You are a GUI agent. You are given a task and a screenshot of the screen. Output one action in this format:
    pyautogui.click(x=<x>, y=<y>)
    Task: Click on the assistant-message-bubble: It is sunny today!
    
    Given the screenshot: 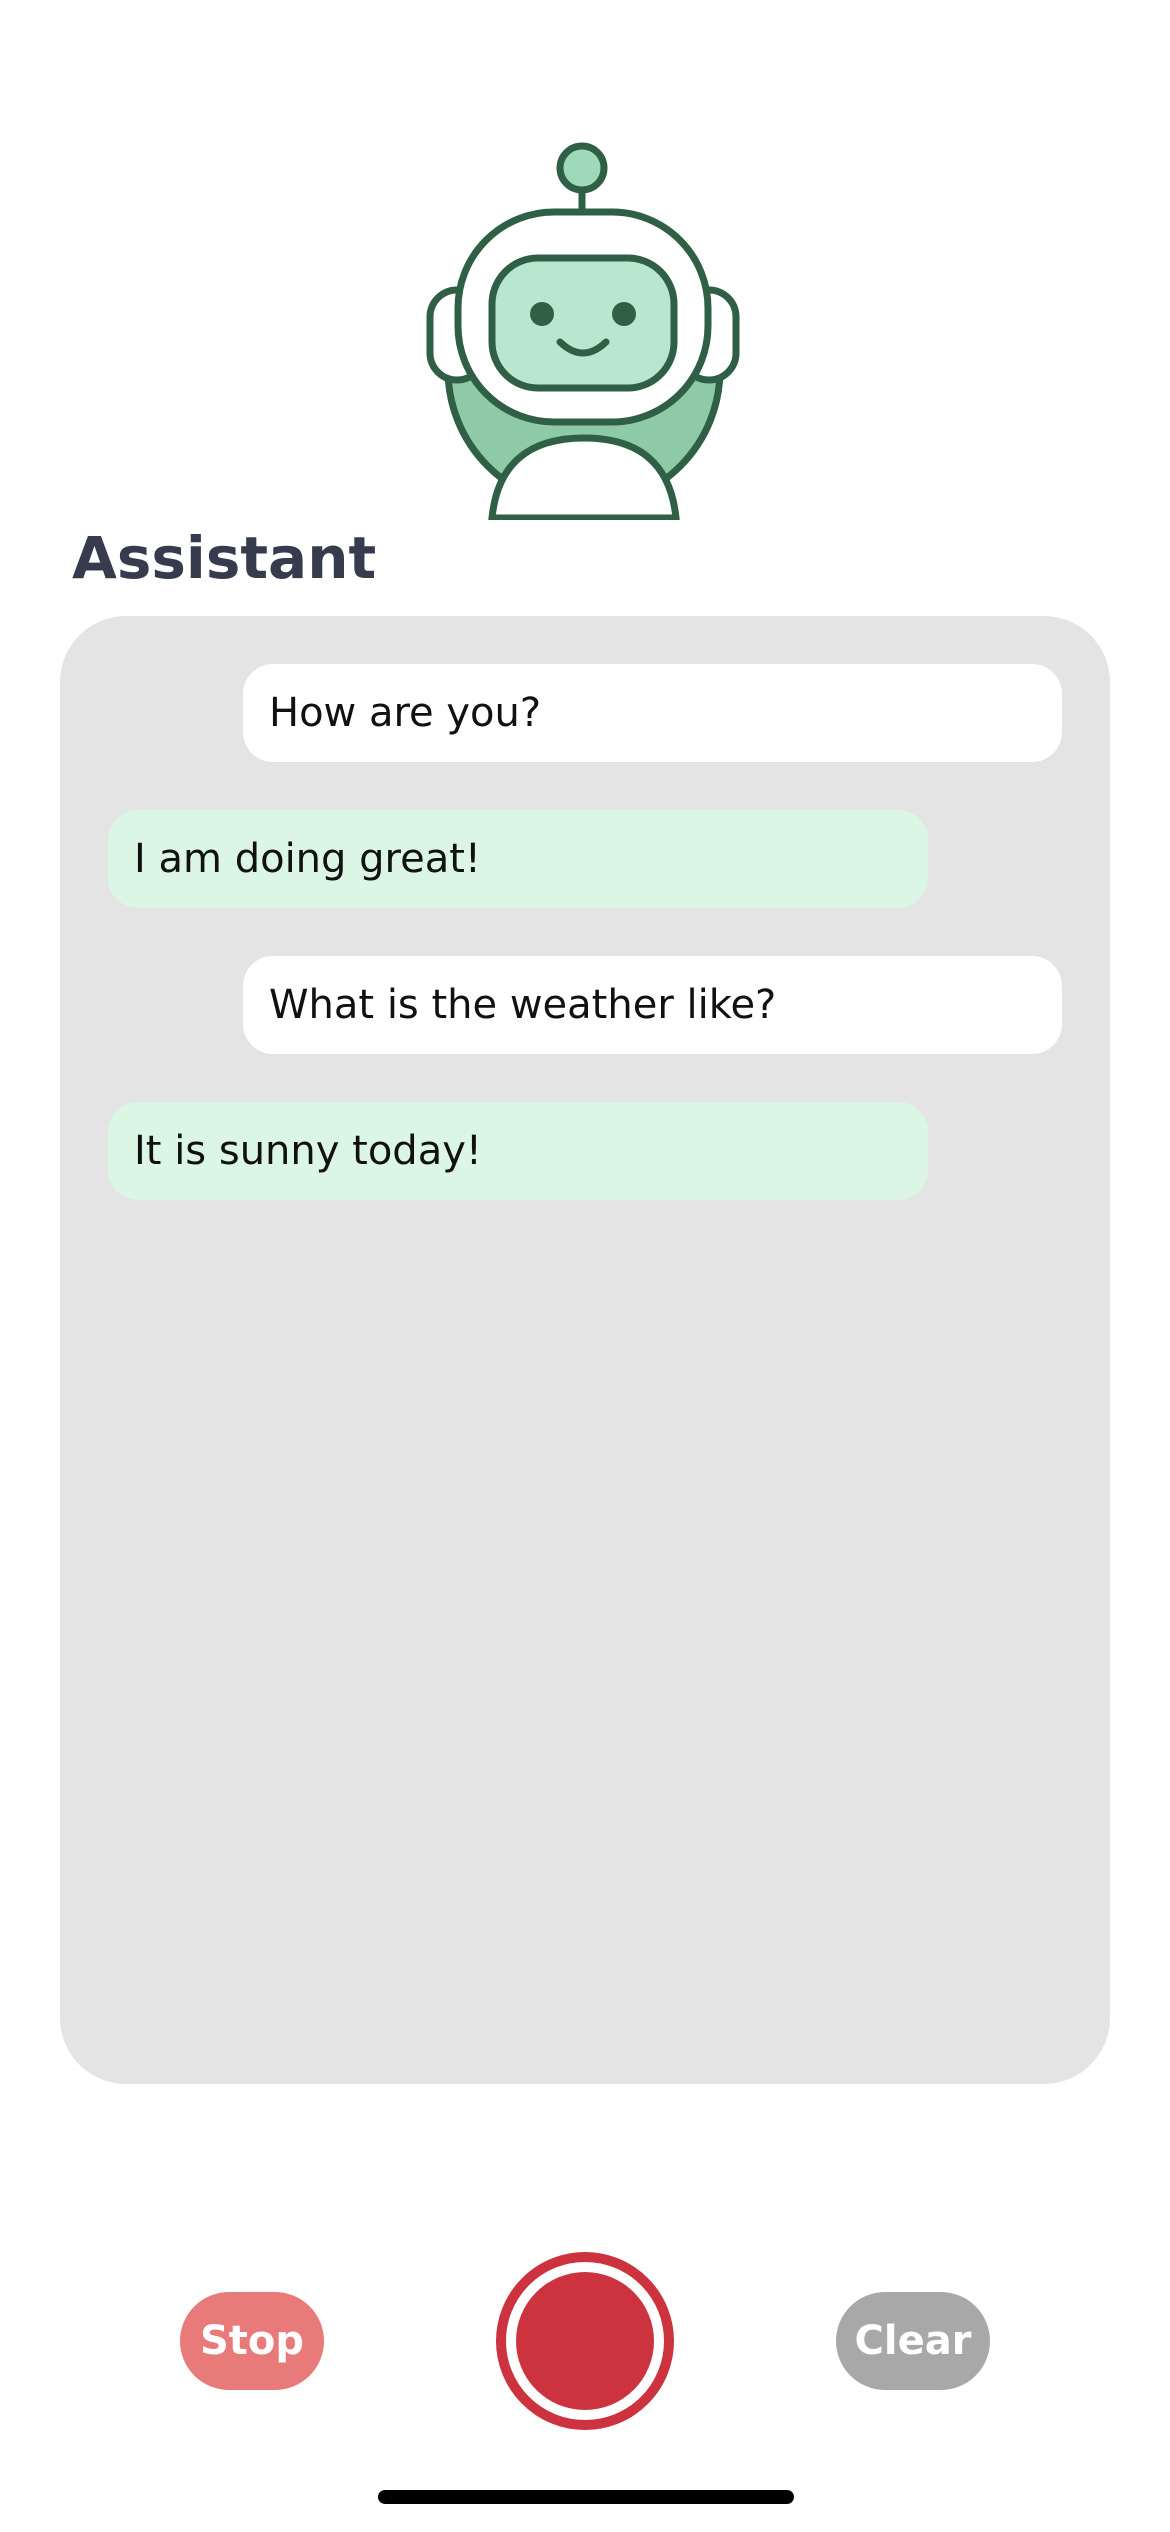 What is the action you would take?
    pyautogui.click(x=518, y=1151)
    